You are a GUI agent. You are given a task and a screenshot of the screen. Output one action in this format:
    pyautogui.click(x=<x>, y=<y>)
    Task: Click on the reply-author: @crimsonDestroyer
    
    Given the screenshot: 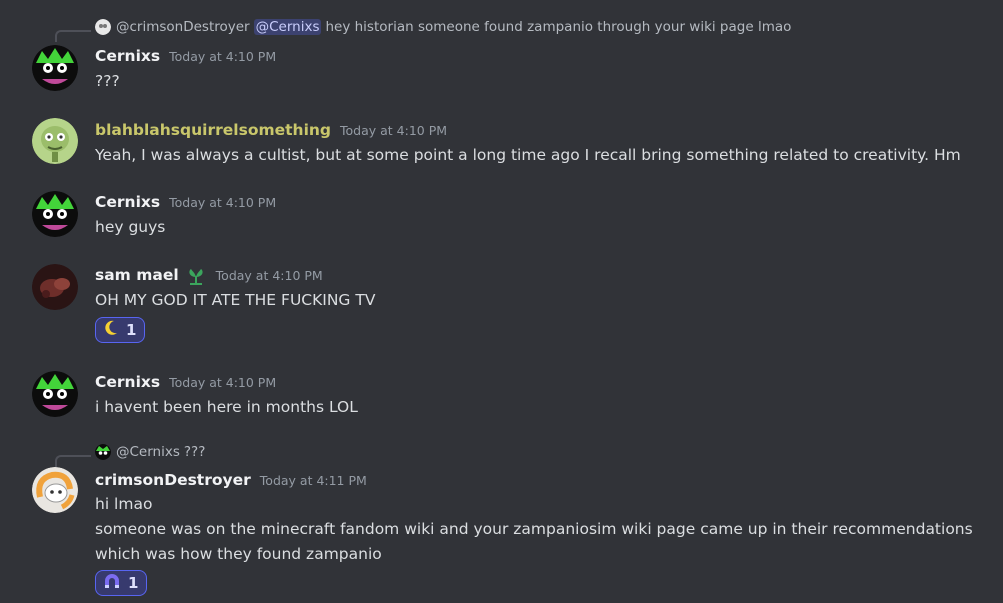 What is the action you would take?
    pyautogui.click(x=183, y=27)
    